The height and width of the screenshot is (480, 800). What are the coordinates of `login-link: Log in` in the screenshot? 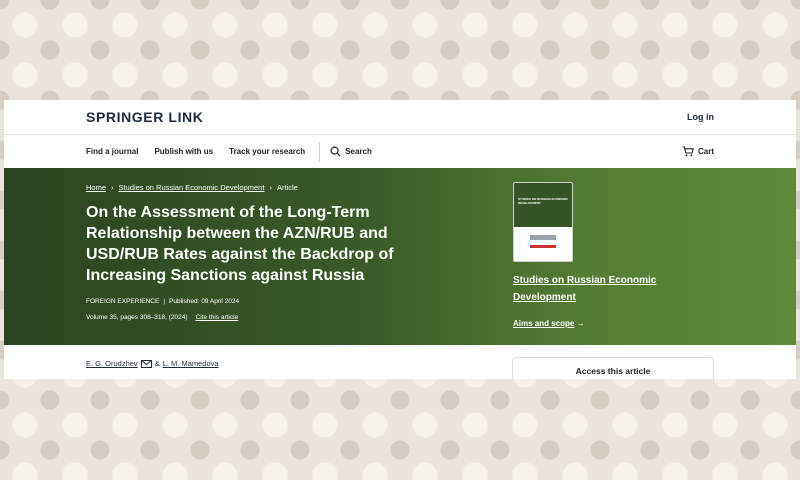 It's located at (700, 117).